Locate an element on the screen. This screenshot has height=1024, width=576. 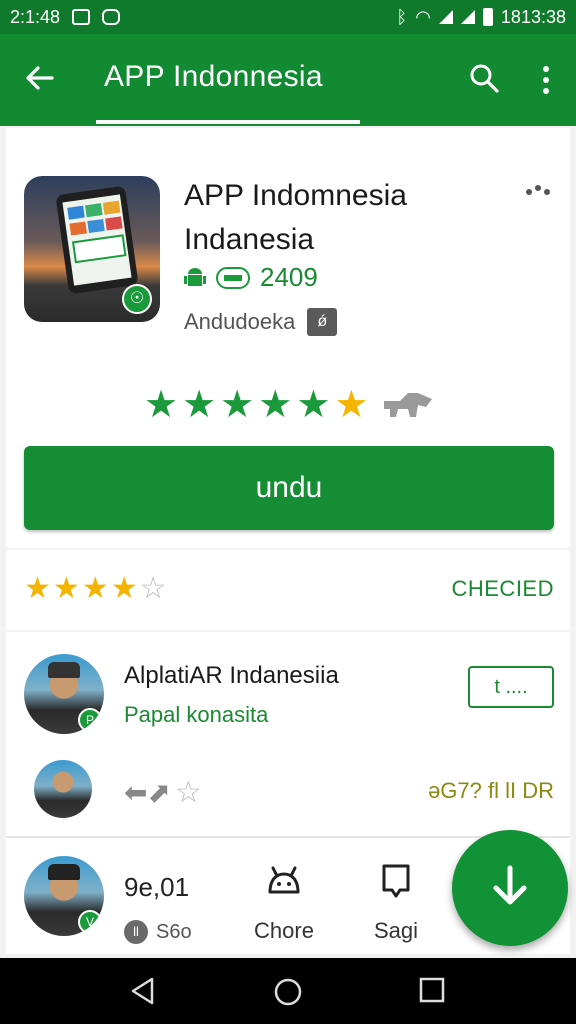
developer-name: Andudoeka is located at coordinates (239, 322).